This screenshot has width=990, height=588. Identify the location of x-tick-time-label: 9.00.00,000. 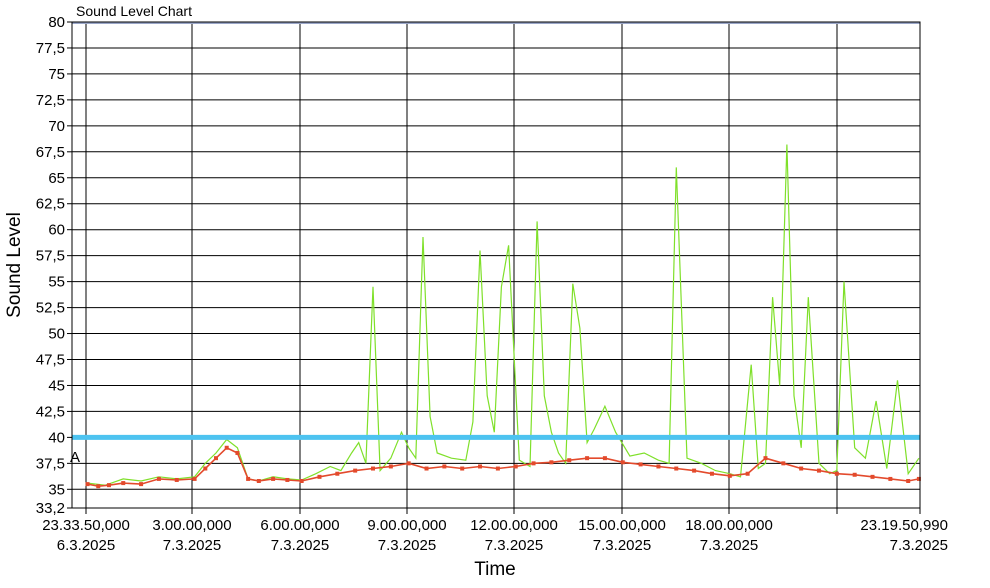
(406, 525).